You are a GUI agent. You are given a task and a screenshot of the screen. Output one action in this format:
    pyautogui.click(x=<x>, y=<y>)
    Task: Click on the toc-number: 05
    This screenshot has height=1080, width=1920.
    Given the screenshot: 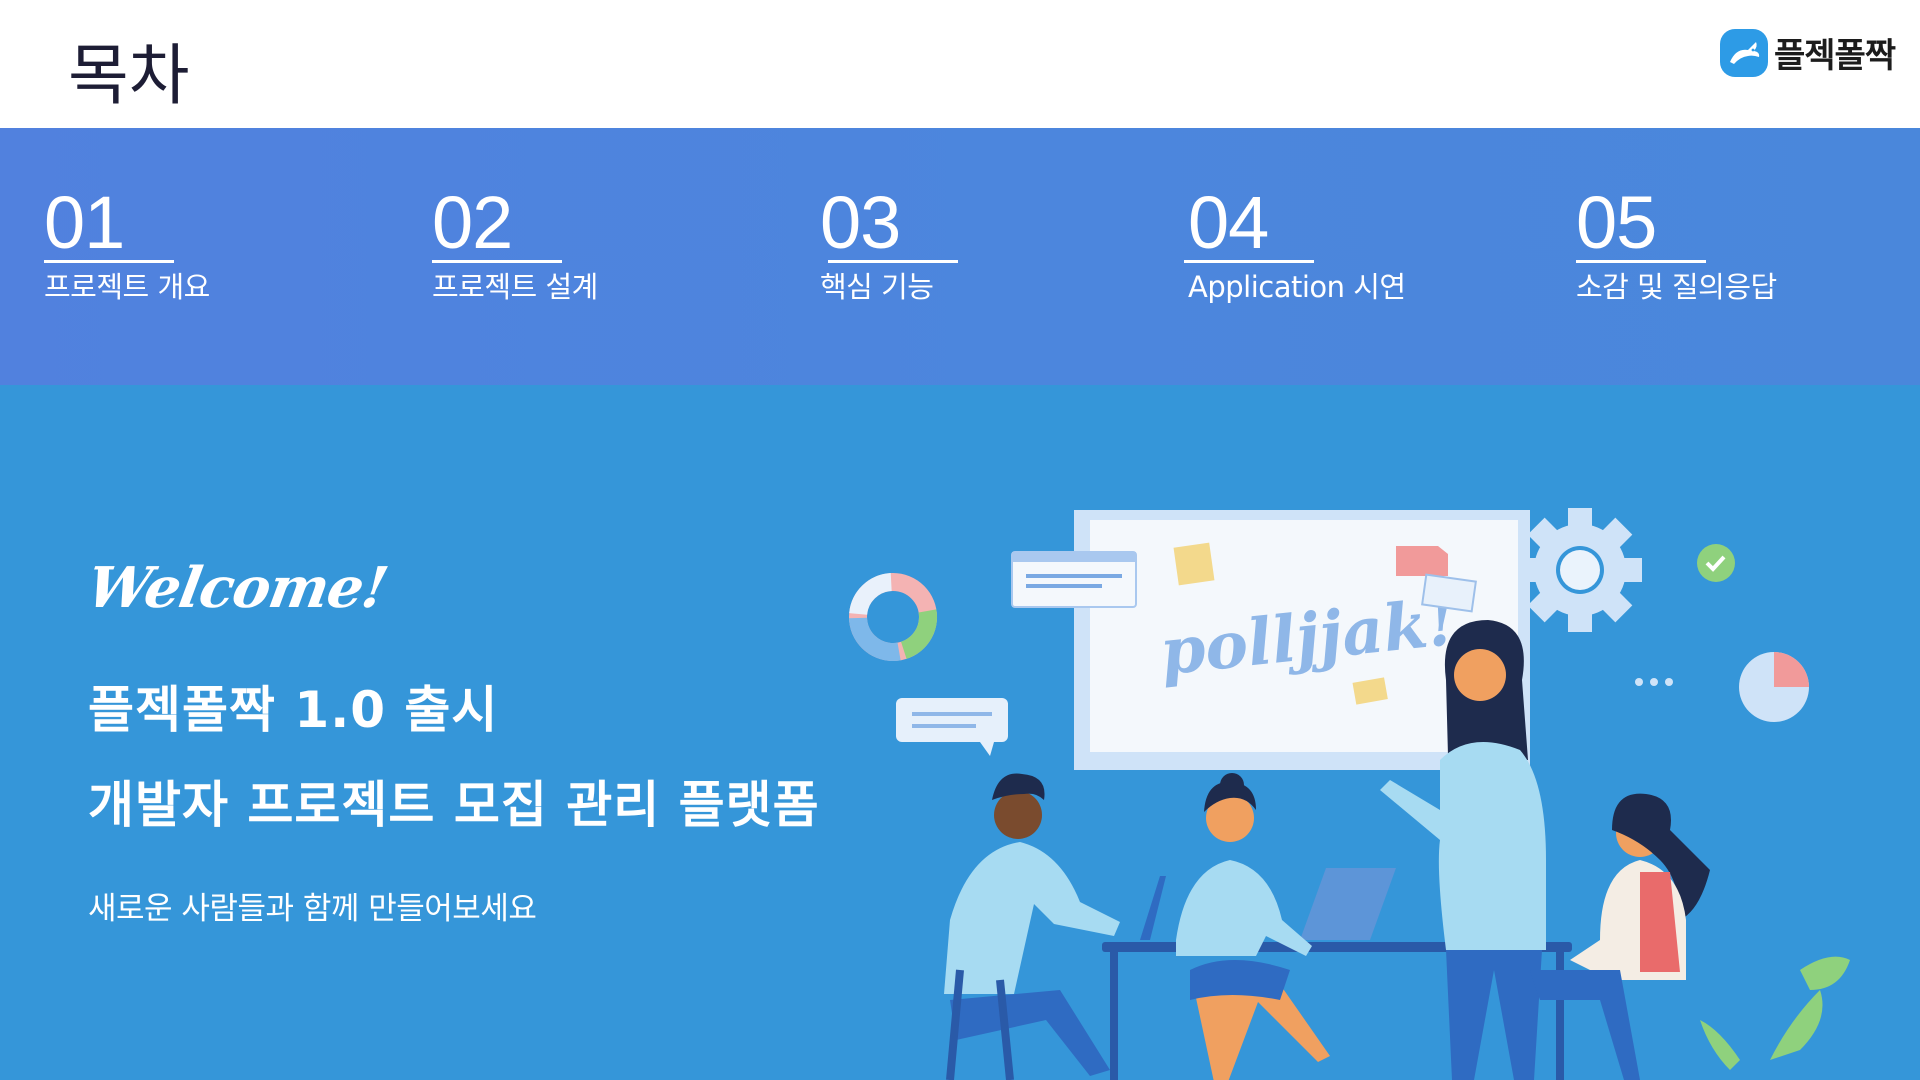 What is the action you would take?
    pyautogui.click(x=1616, y=222)
    